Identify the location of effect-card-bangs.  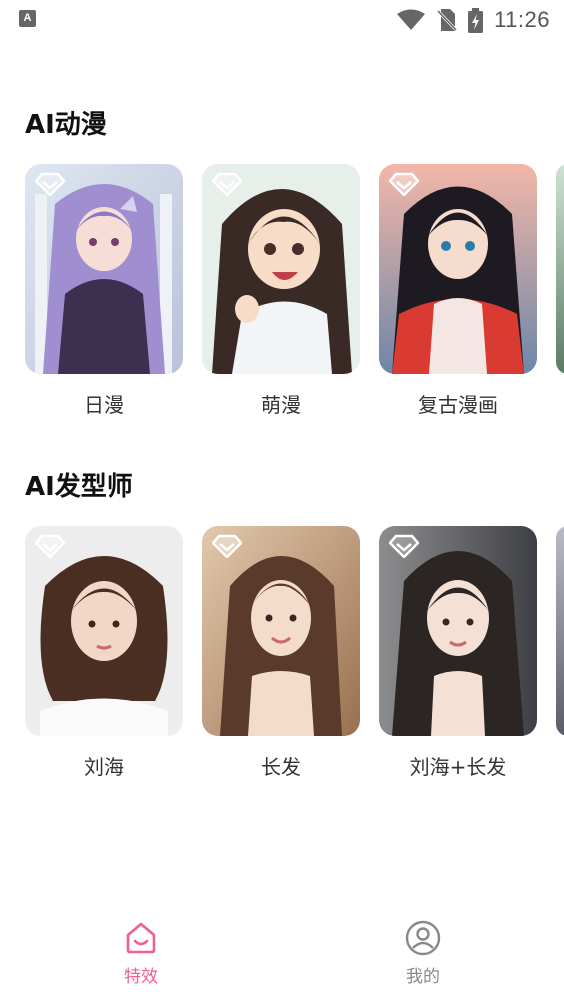
(104, 631).